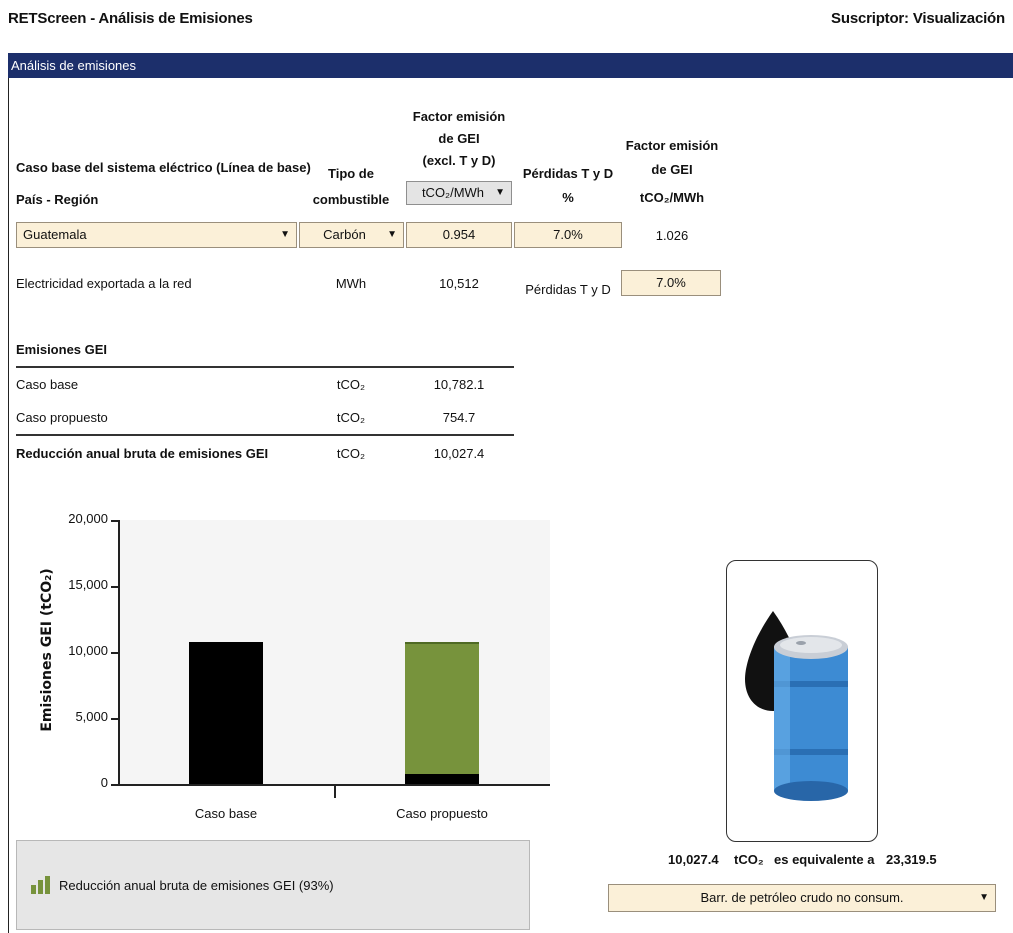 The width and height of the screenshot is (1013, 933). Describe the element at coordinates (568, 289) in the screenshot. I see `exported-losses-label: Pérdidas T y D` at that location.